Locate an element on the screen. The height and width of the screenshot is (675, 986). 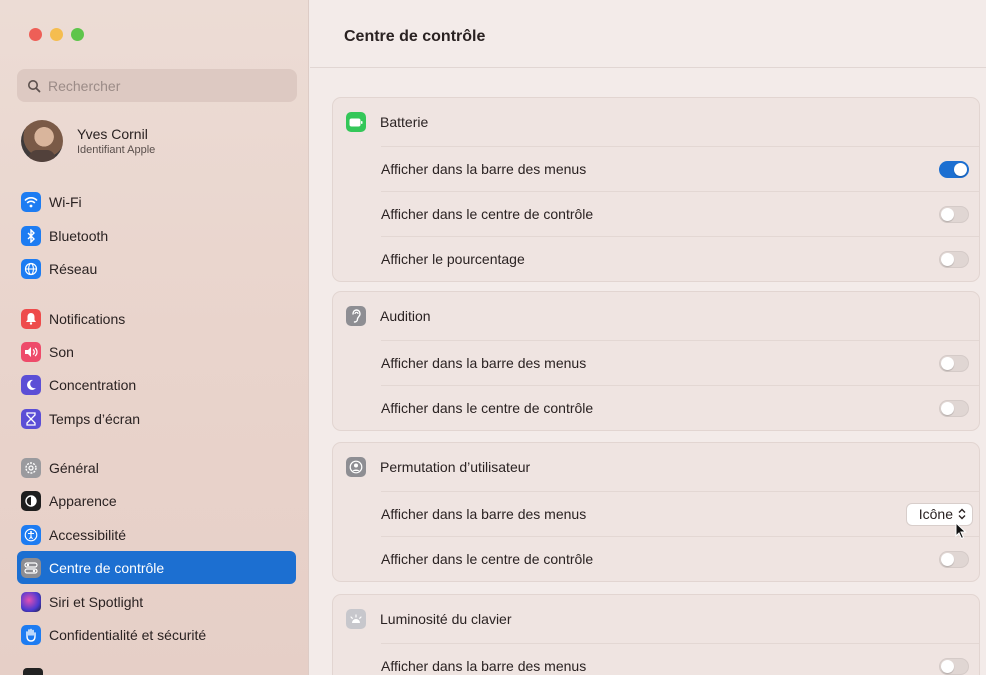
sidebar-item-son: Son is located at coordinates (159, 351).